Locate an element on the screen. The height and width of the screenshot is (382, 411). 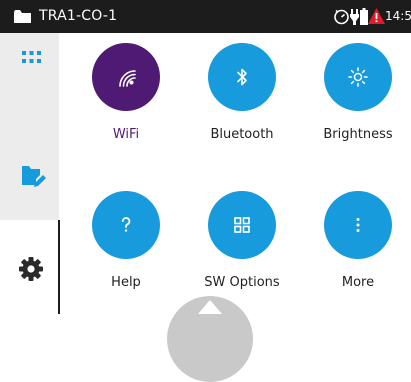
wifi-tile: WiFi is located at coordinates (126, 98).